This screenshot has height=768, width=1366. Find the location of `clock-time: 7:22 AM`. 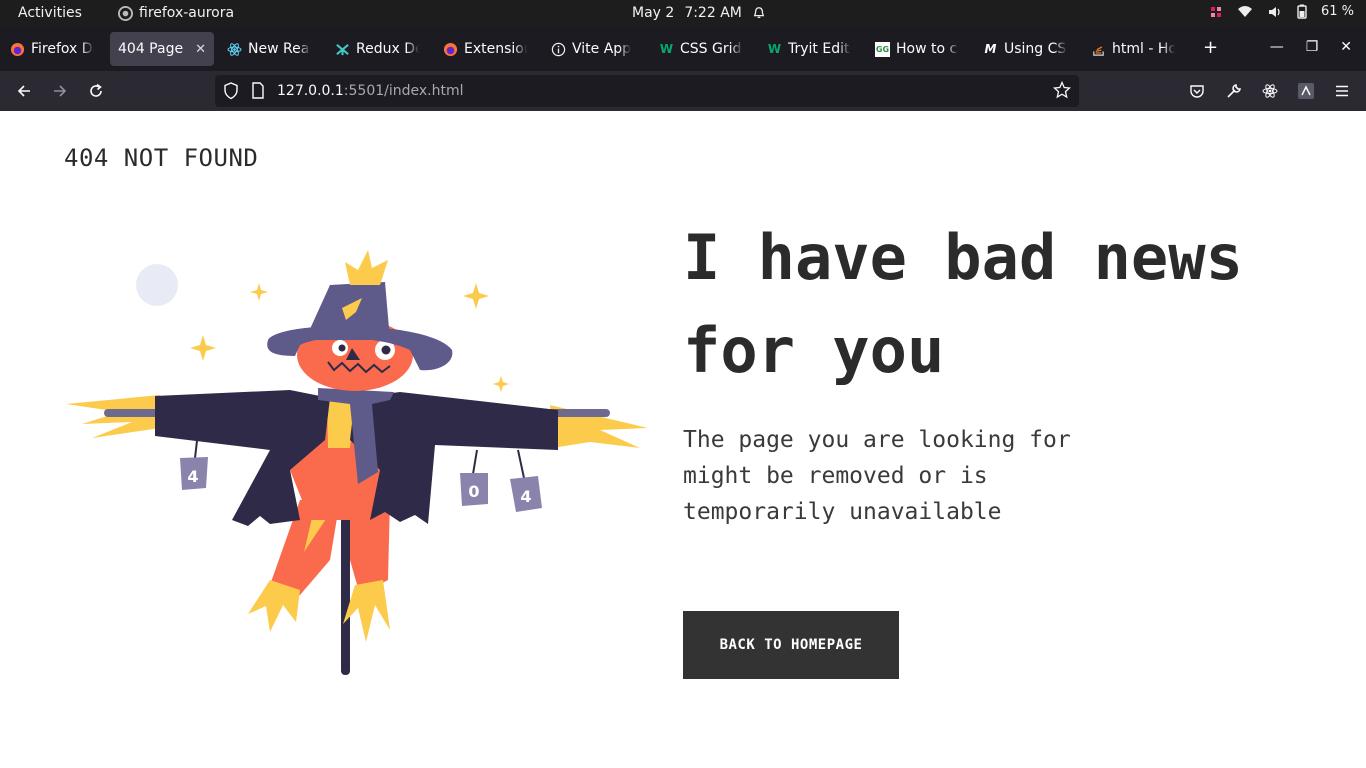

clock-time: 7:22 AM is located at coordinates (713, 13).